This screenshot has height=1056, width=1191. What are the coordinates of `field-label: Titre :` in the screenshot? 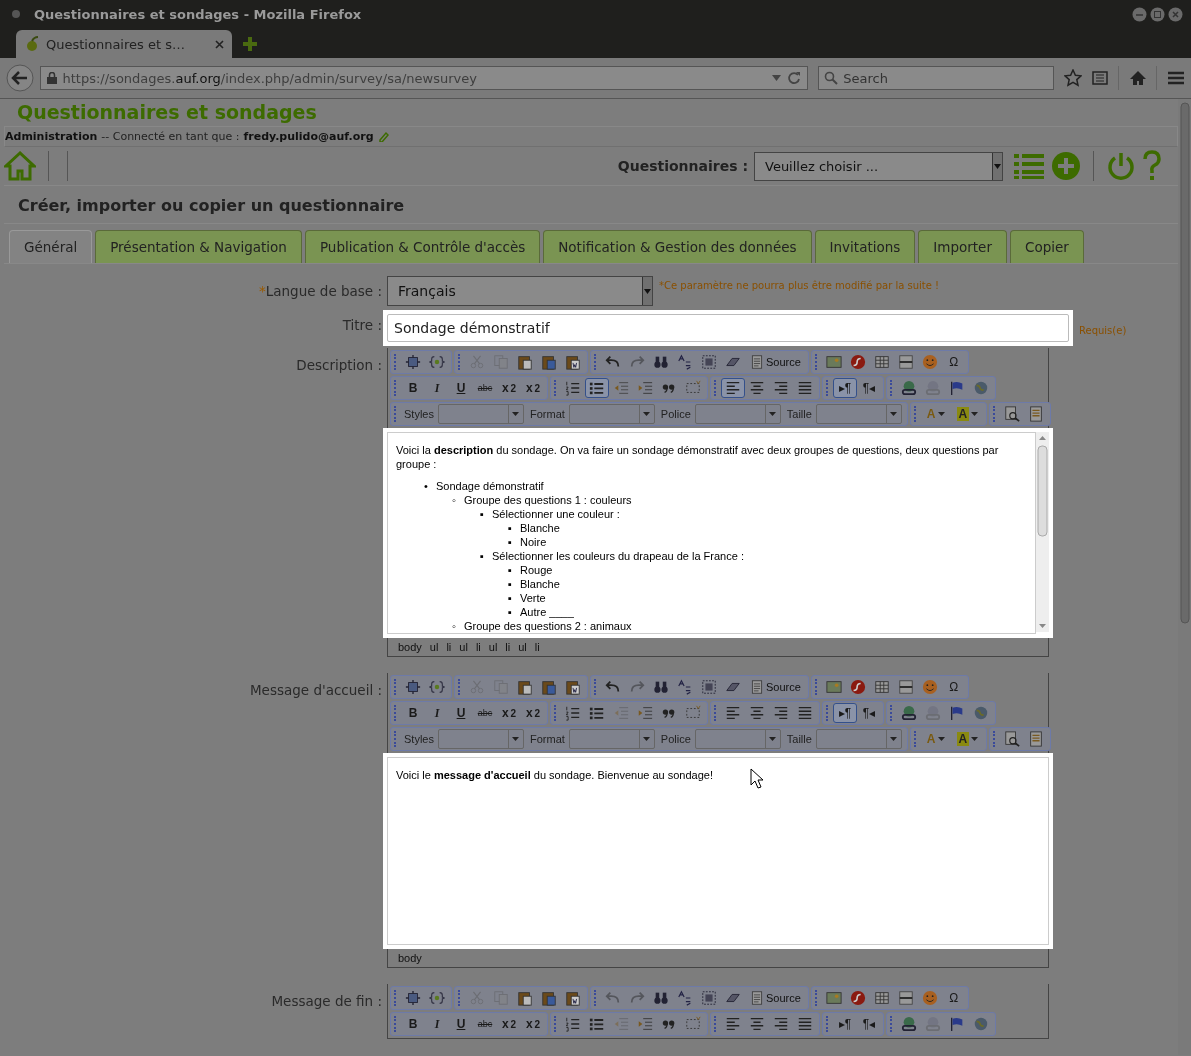 It's located at (362, 325).